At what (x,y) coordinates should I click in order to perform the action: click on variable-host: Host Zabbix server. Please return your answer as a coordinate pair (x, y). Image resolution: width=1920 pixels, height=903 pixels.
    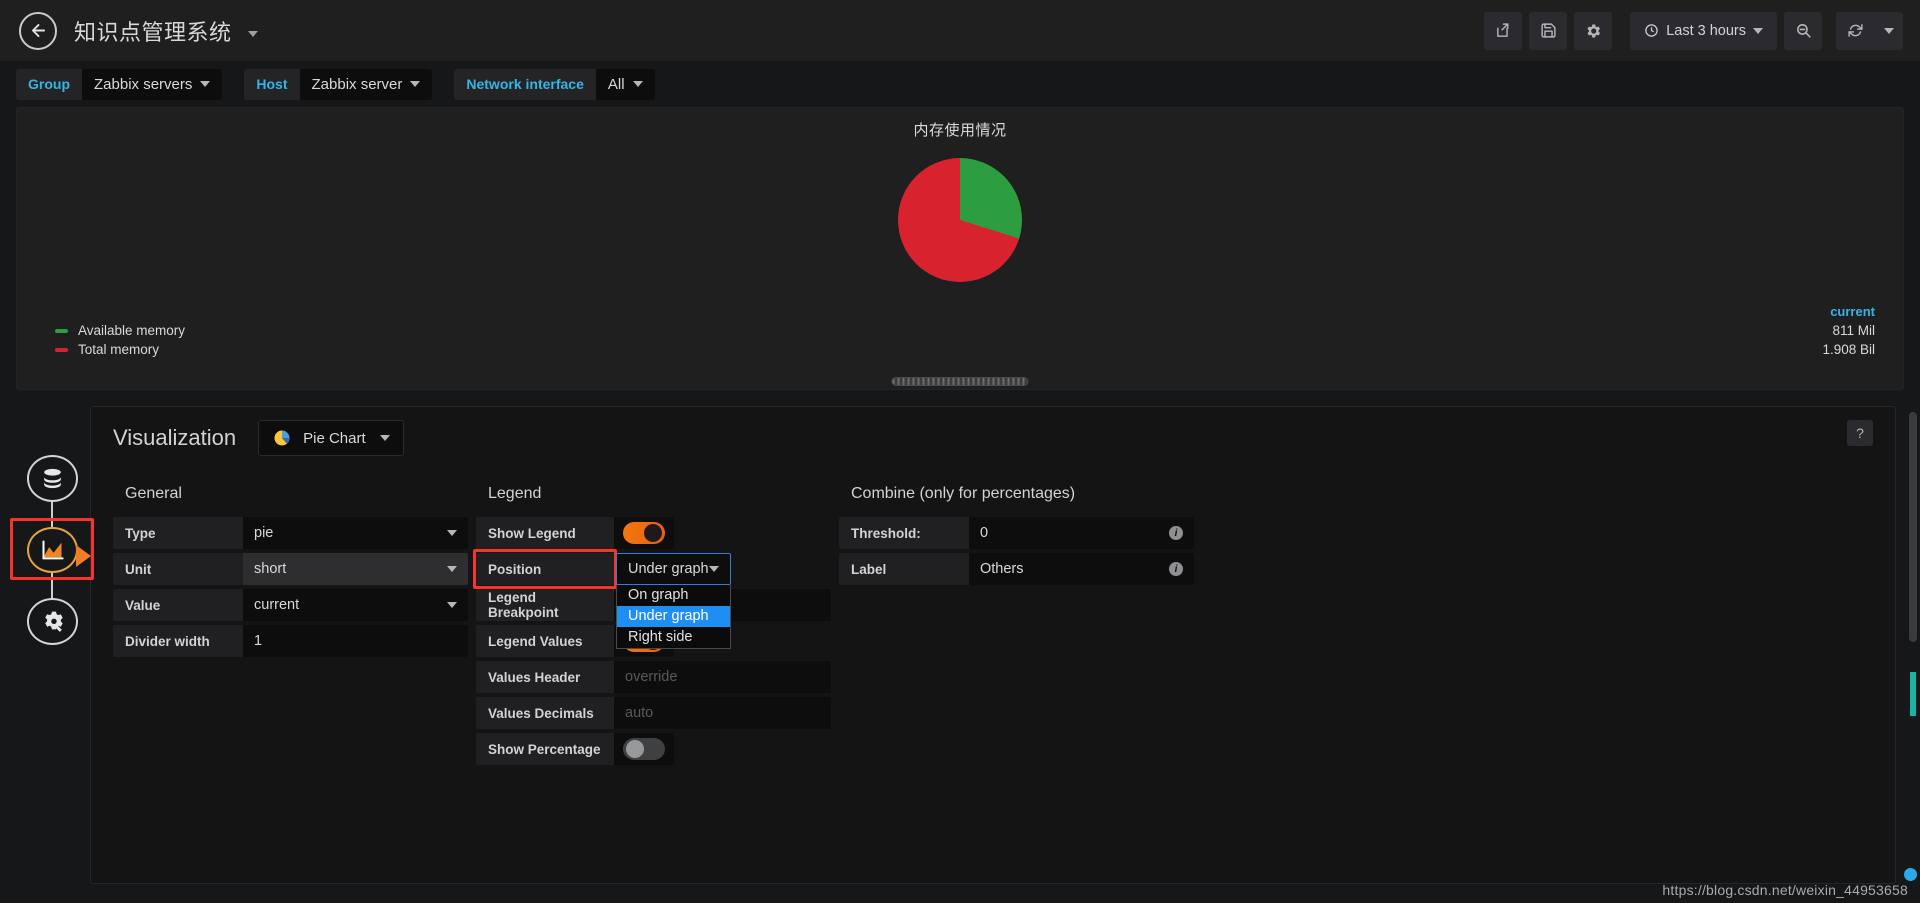
    Looking at the image, I should click on (338, 84).